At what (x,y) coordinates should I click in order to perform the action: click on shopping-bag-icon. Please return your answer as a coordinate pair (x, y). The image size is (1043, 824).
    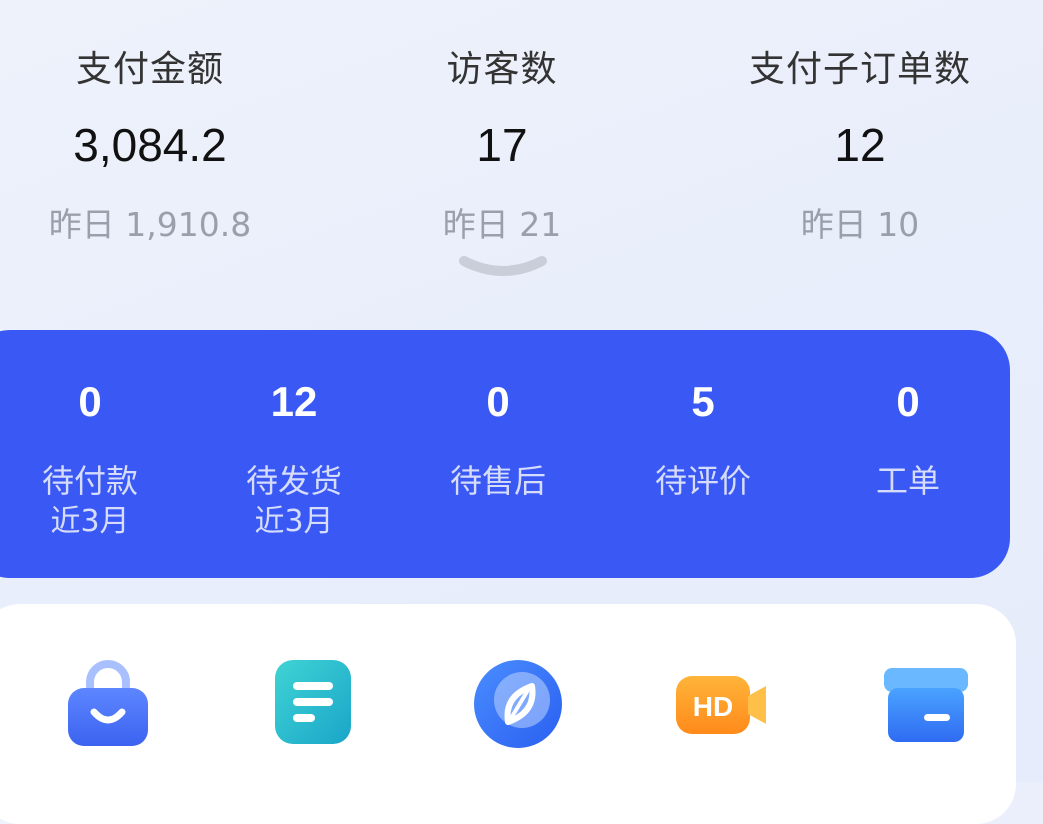
    Looking at the image, I should click on (108, 703).